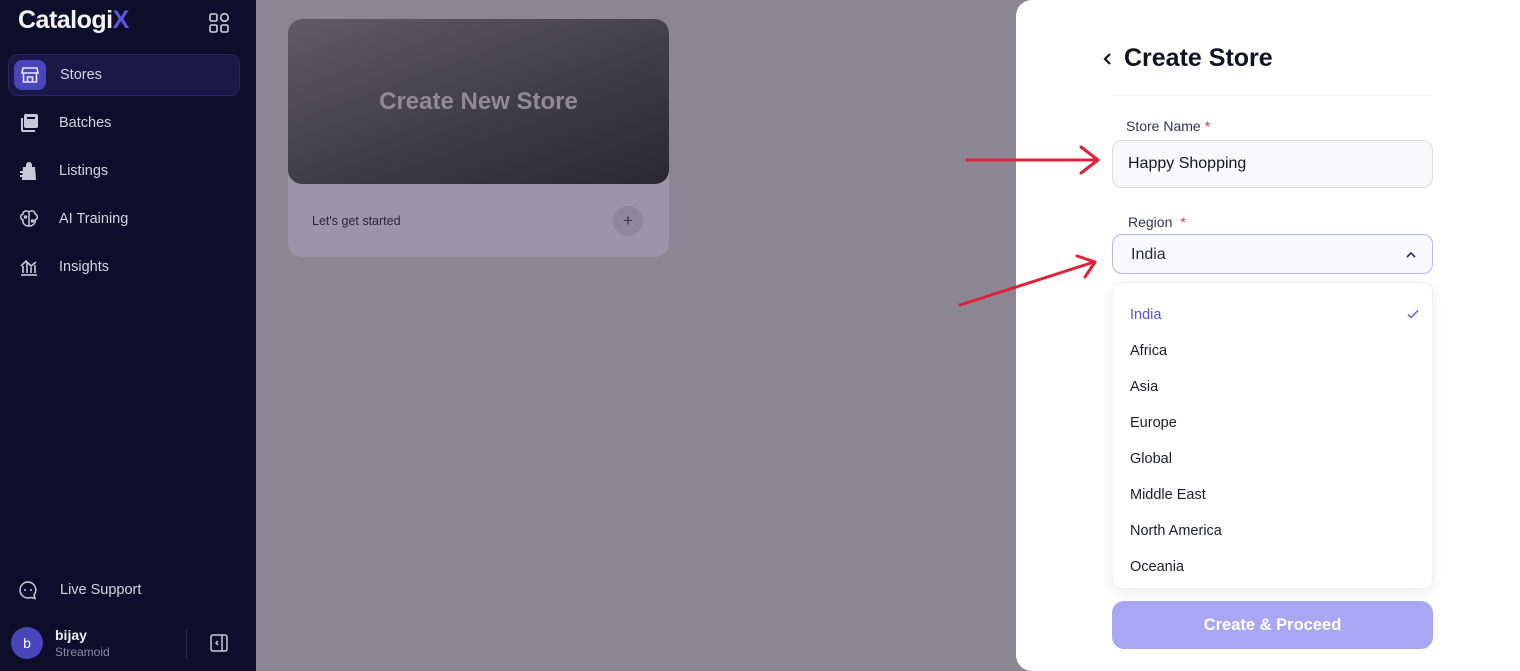  Describe the element at coordinates (1411, 254) in the screenshot. I see `chevron-up-icon` at that location.